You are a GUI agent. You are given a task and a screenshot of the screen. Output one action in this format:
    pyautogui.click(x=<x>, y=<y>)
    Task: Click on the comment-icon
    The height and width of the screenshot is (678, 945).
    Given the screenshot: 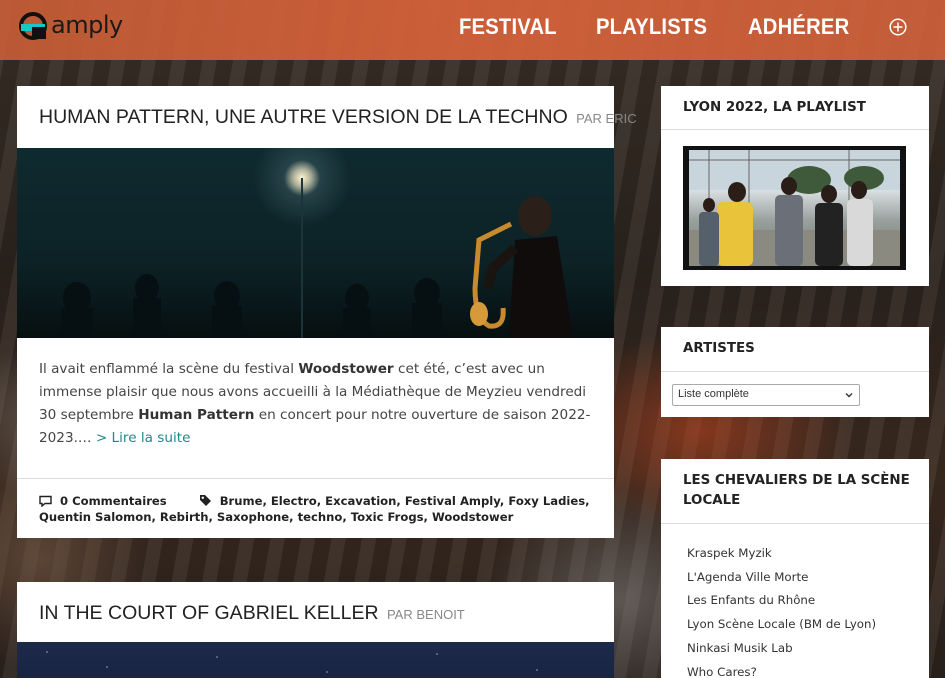 What is the action you would take?
    pyautogui.click(x=45, y=501)
    